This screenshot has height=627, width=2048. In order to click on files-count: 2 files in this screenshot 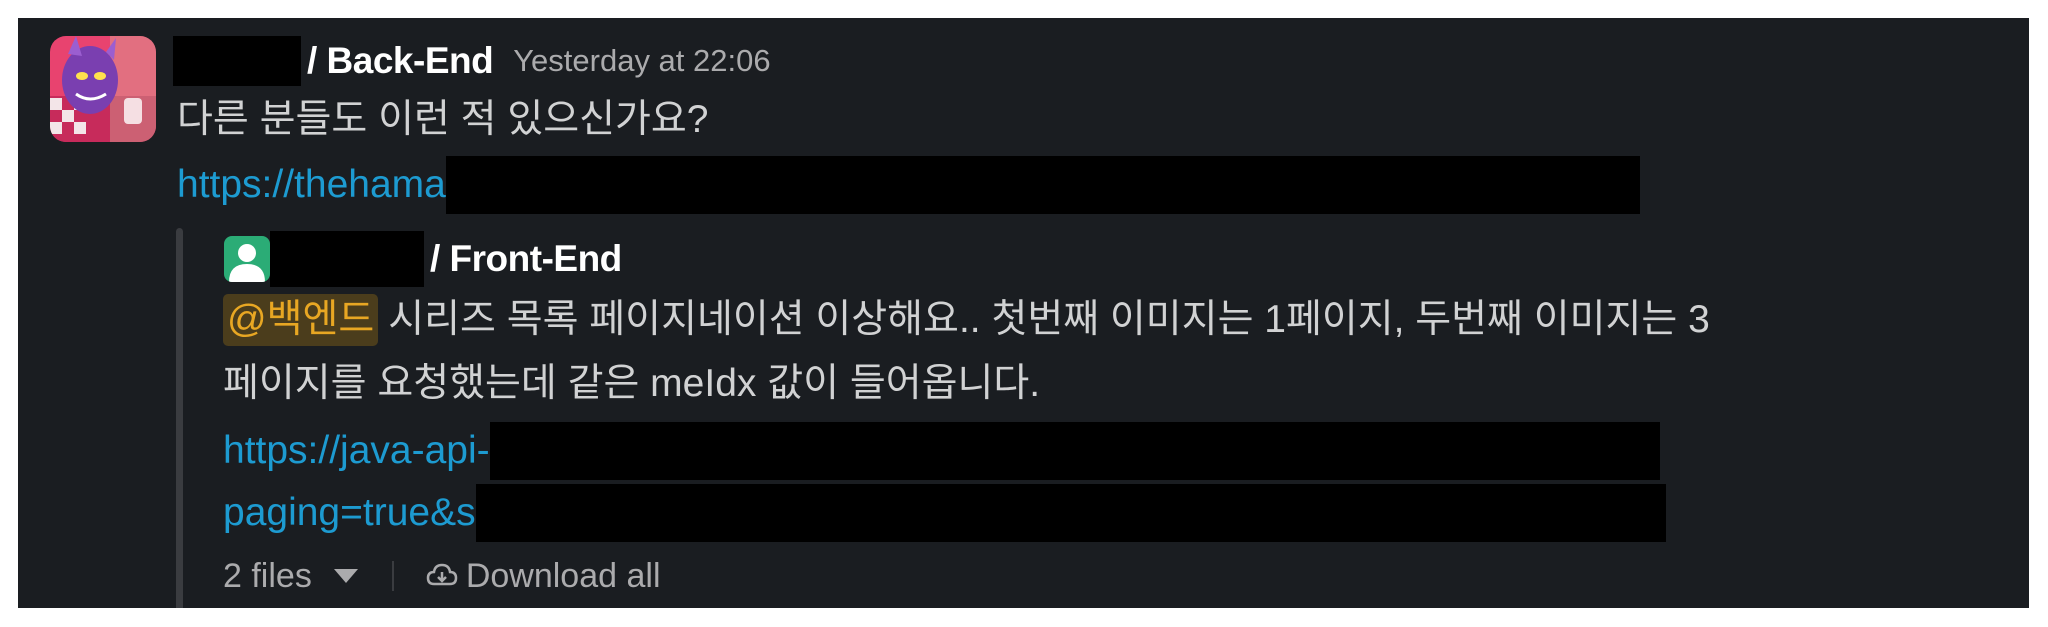, I will do `click(267, 576)`.